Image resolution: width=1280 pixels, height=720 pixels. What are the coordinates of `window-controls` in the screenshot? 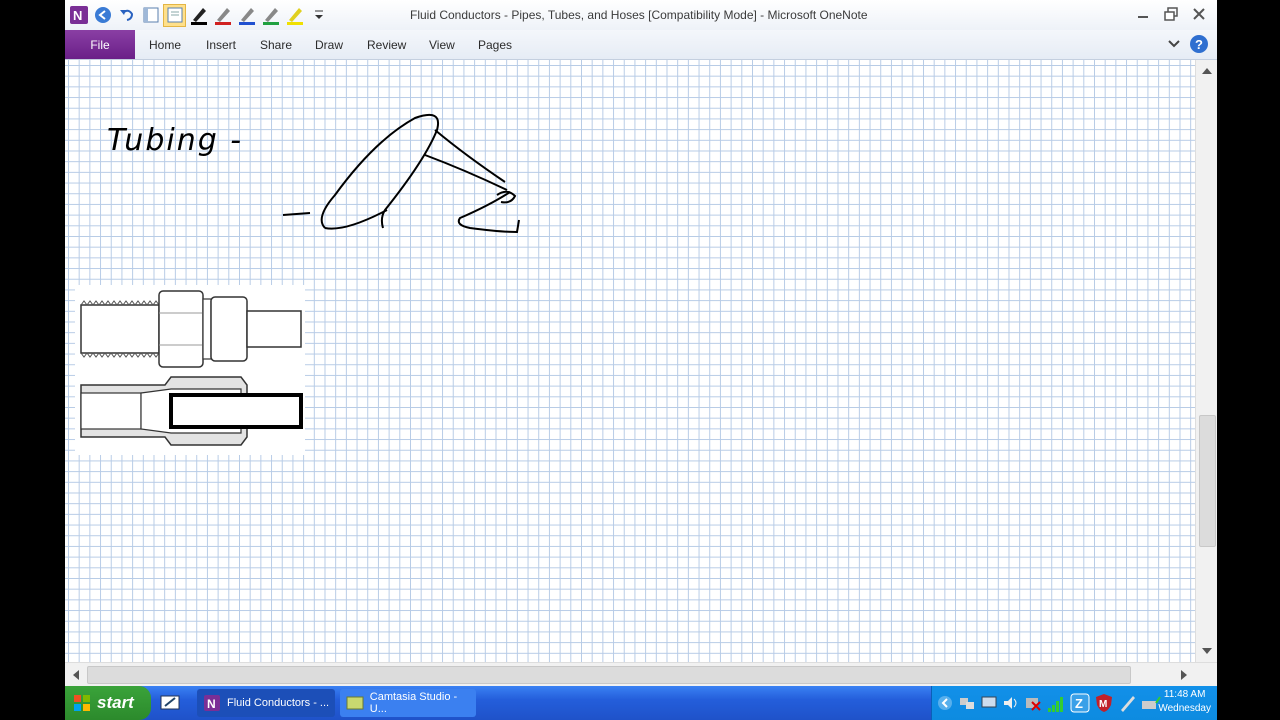 It's located at (1171, 14).